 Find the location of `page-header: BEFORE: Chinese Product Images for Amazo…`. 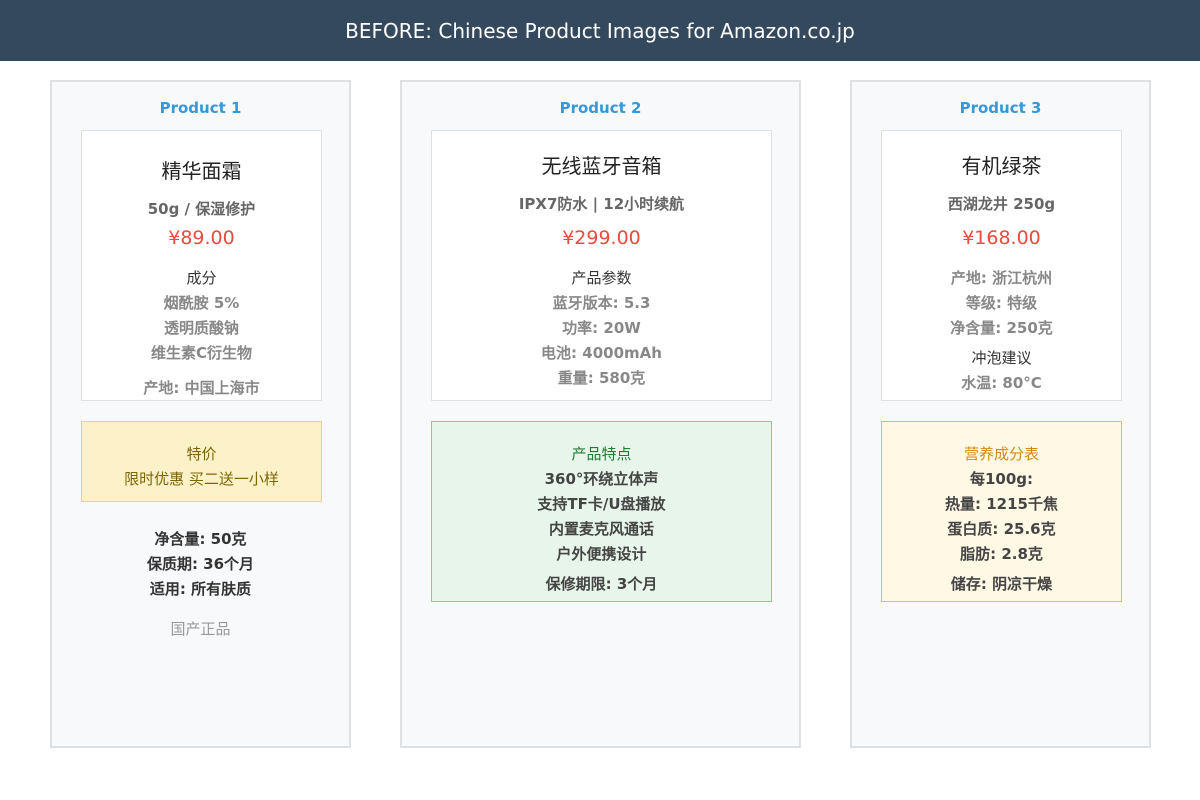

page-header: BEFORE: Chinese Product Images for Amazo… is located at coordinates (600, 30).